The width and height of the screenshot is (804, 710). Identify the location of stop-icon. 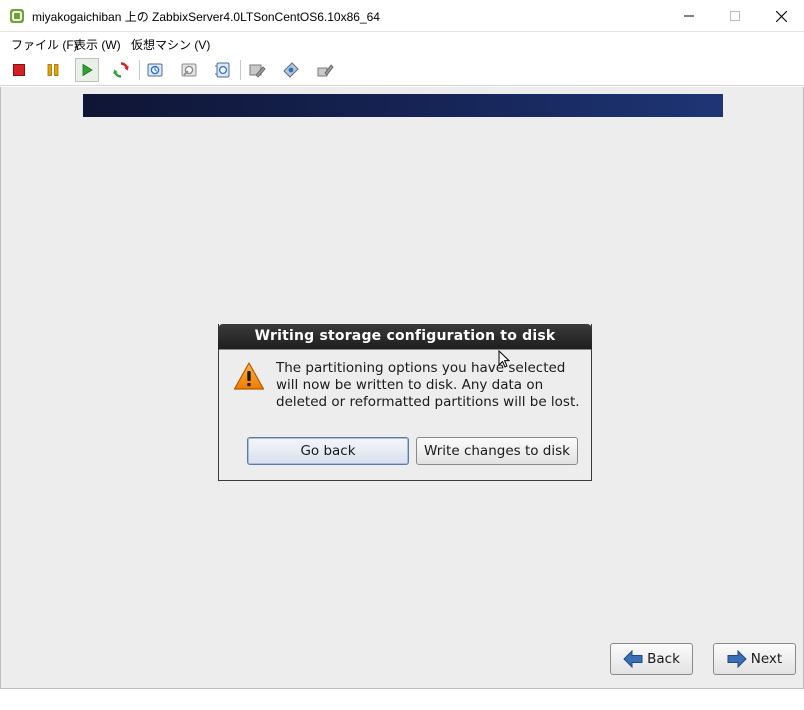
(19, 70).